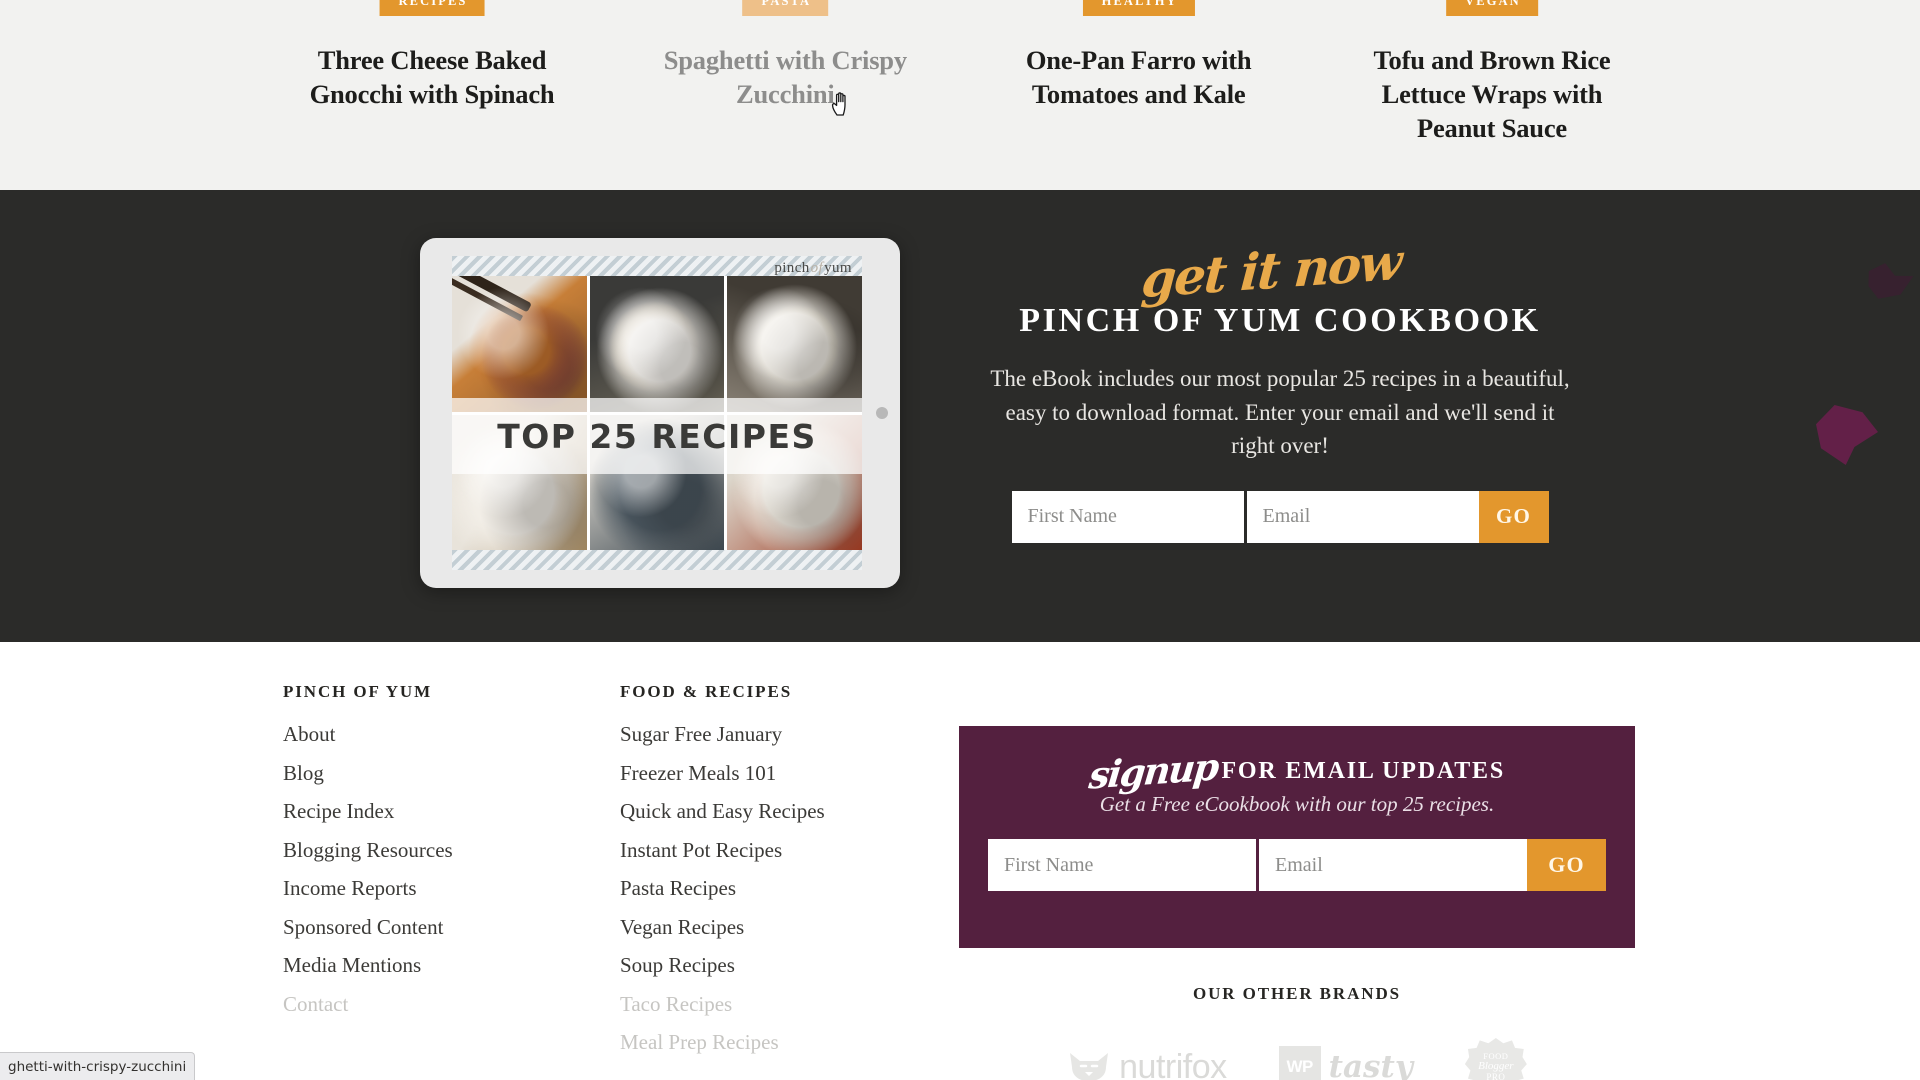  Describe the element at coordinates (1847, 435) in the screenshot. I see `decorative-shape-icon` at that location.